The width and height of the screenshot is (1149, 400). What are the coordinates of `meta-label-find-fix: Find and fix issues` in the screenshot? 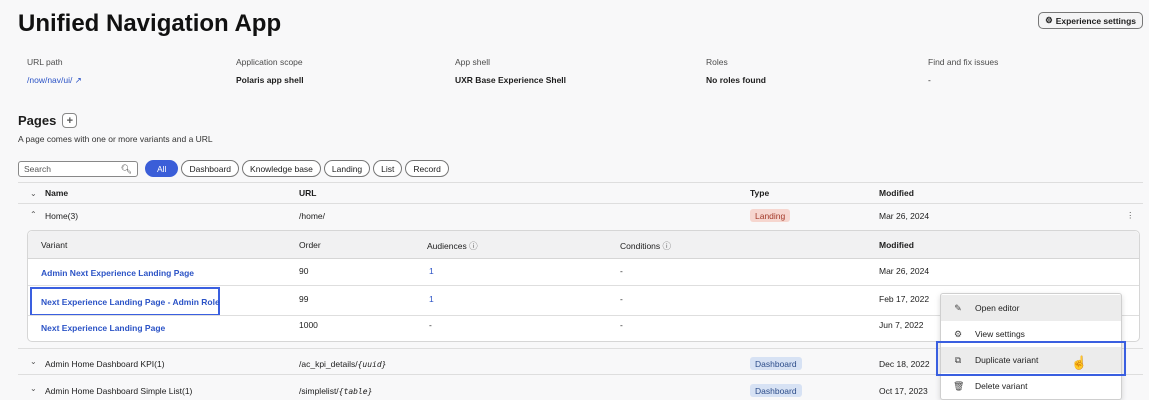 It's located at (963, 62).